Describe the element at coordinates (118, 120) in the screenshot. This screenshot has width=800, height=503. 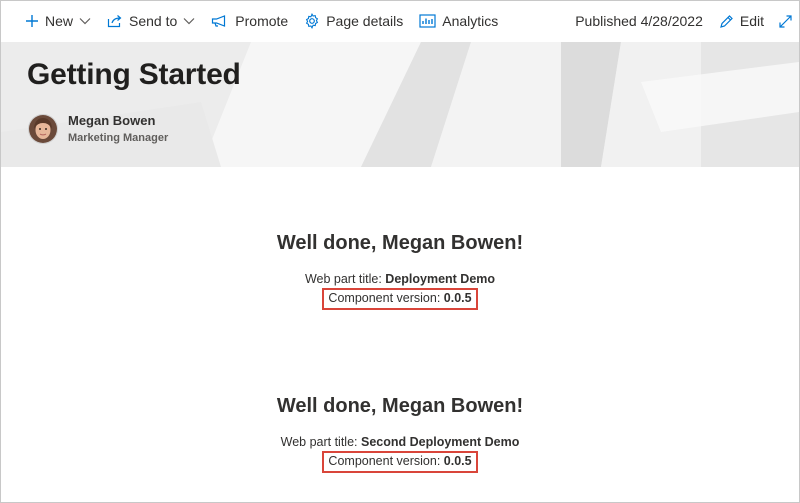
I see `author-name: Megan Bowen` at that location.